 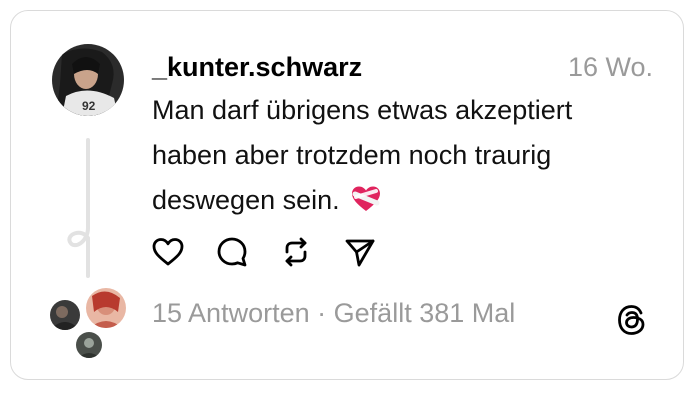 What do you see at coordinates (360, 252) in the screenshot?
I see `send-icon` at bounding box center [360, 252].